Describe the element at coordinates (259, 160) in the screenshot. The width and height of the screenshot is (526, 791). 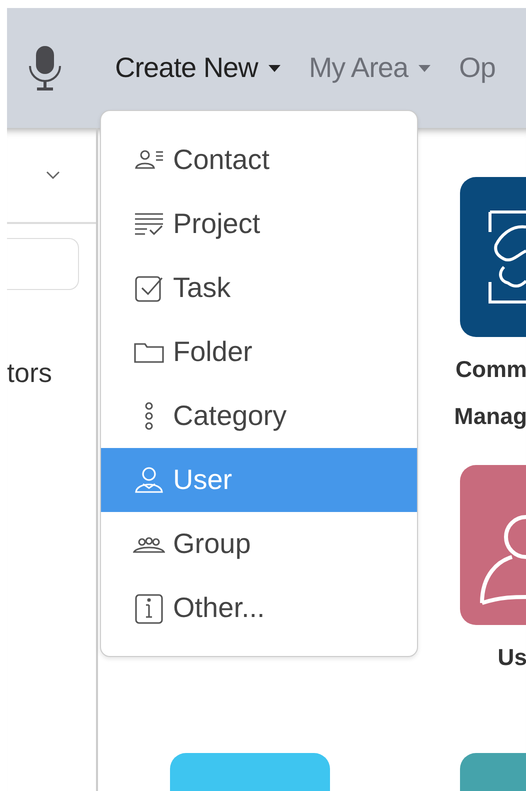
I see `menu-item: Contact` at that location.